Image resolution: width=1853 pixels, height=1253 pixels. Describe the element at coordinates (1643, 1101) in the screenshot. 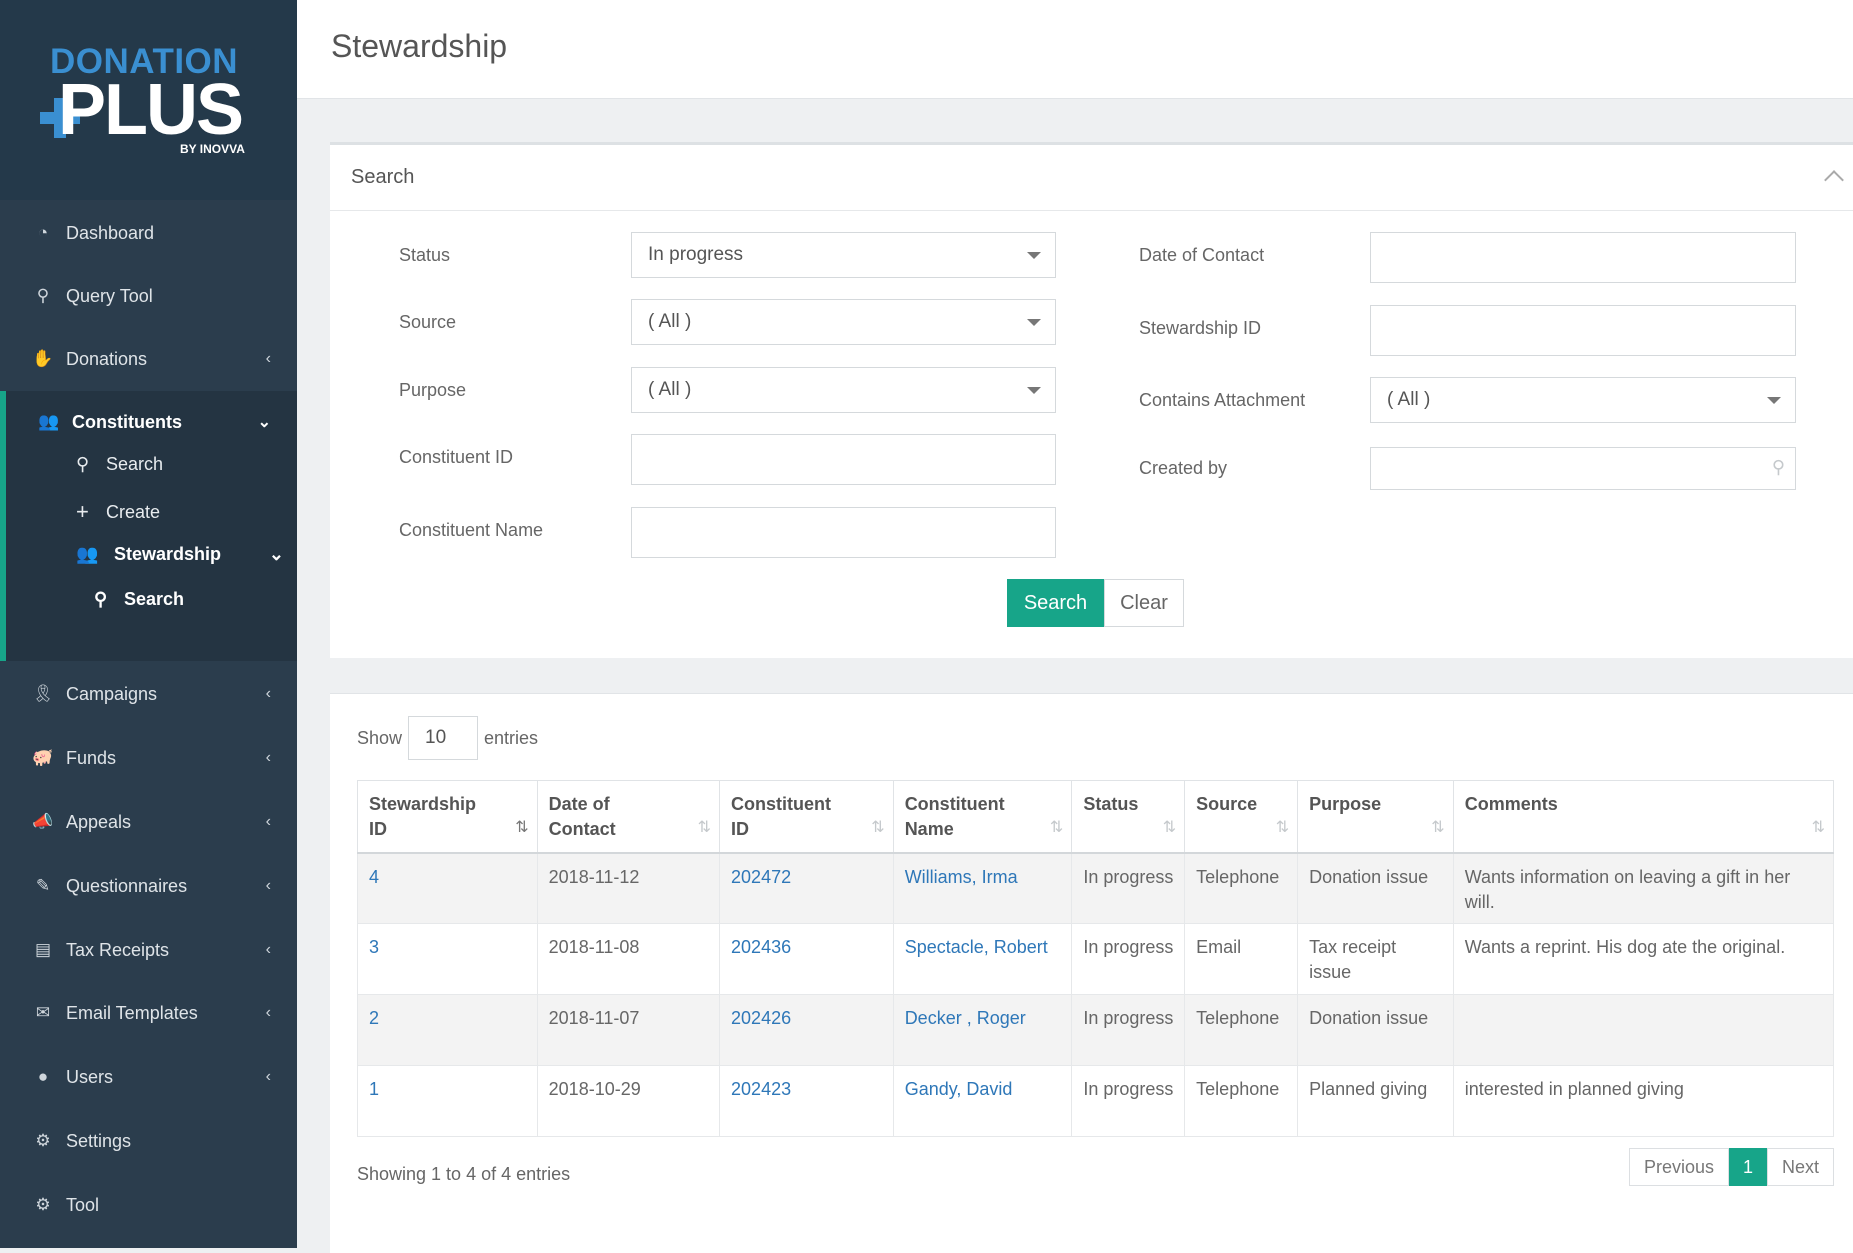

I see `table-cell-comments: interested in planned giving` at that location.